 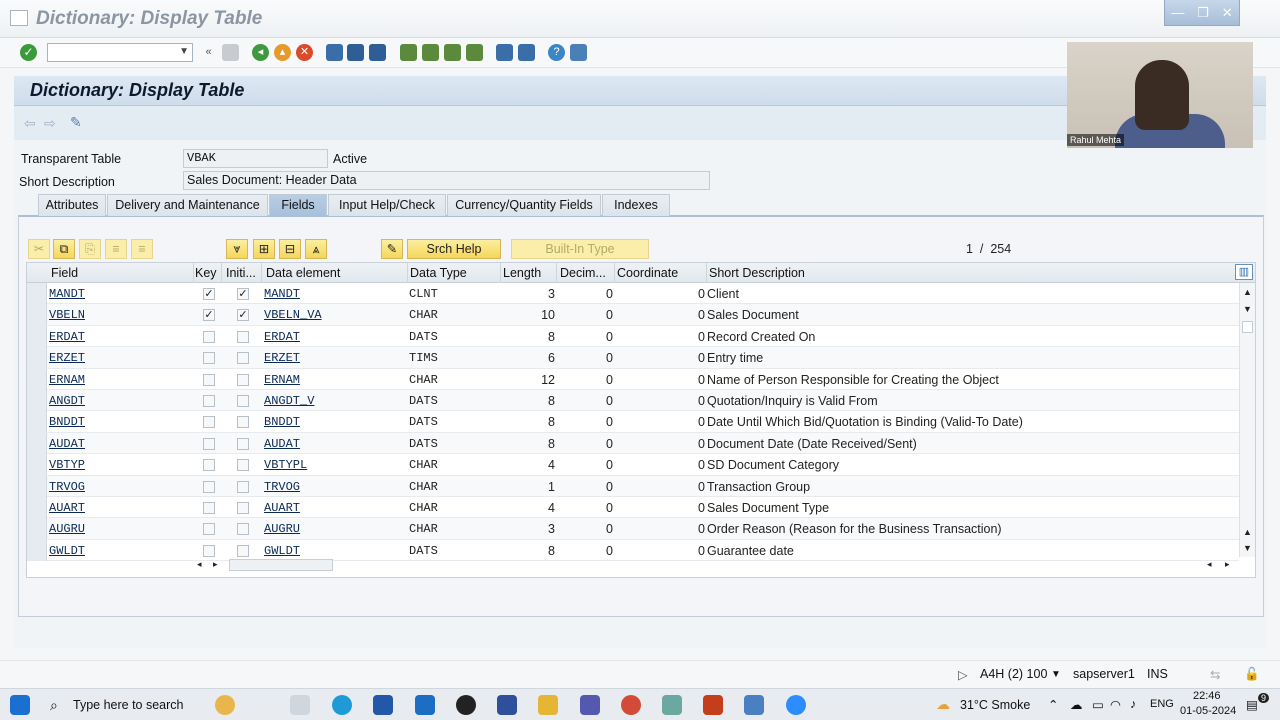 I want to click on wifi-icon: ◠, so click(x=1115, y=704).